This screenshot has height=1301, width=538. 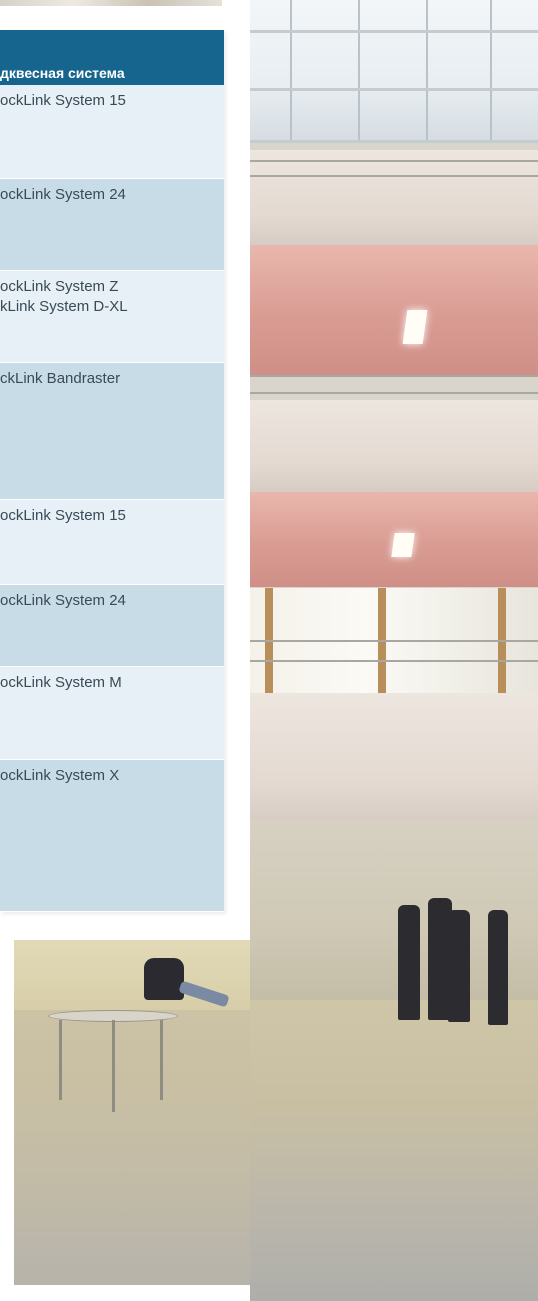 I want to click on row-label: ockLink System Z kLink System D-XL, so click(x=64, y=296).